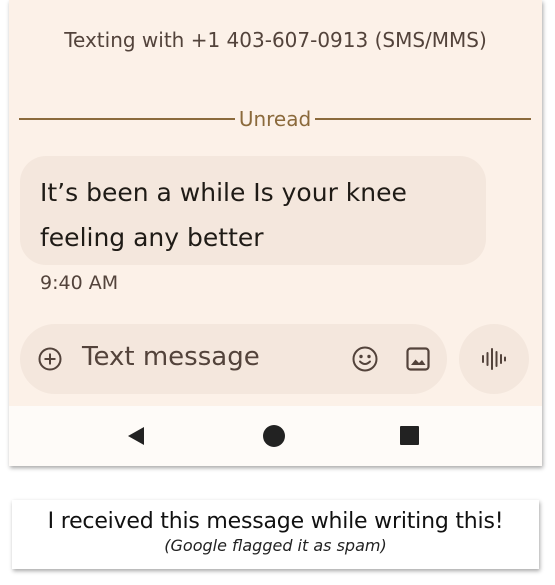 The image size is (555, 585). Describe the element at coordinates (152, 237) in the screenshot. I see `message-text-line-2: feeling any better` at that location.